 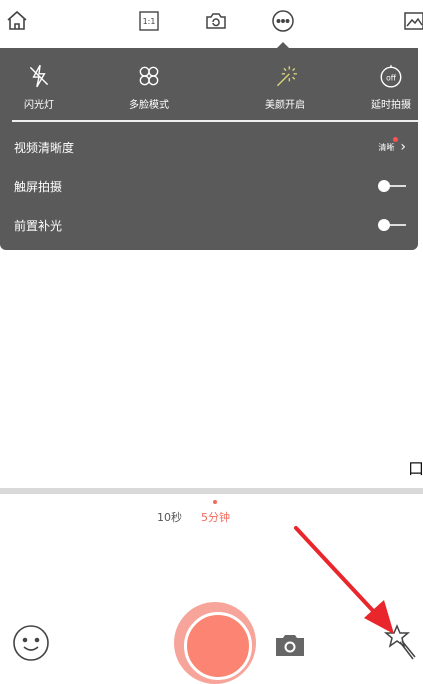 I want to click on video-quality-value: 清晰, so click(x=388, y=144).